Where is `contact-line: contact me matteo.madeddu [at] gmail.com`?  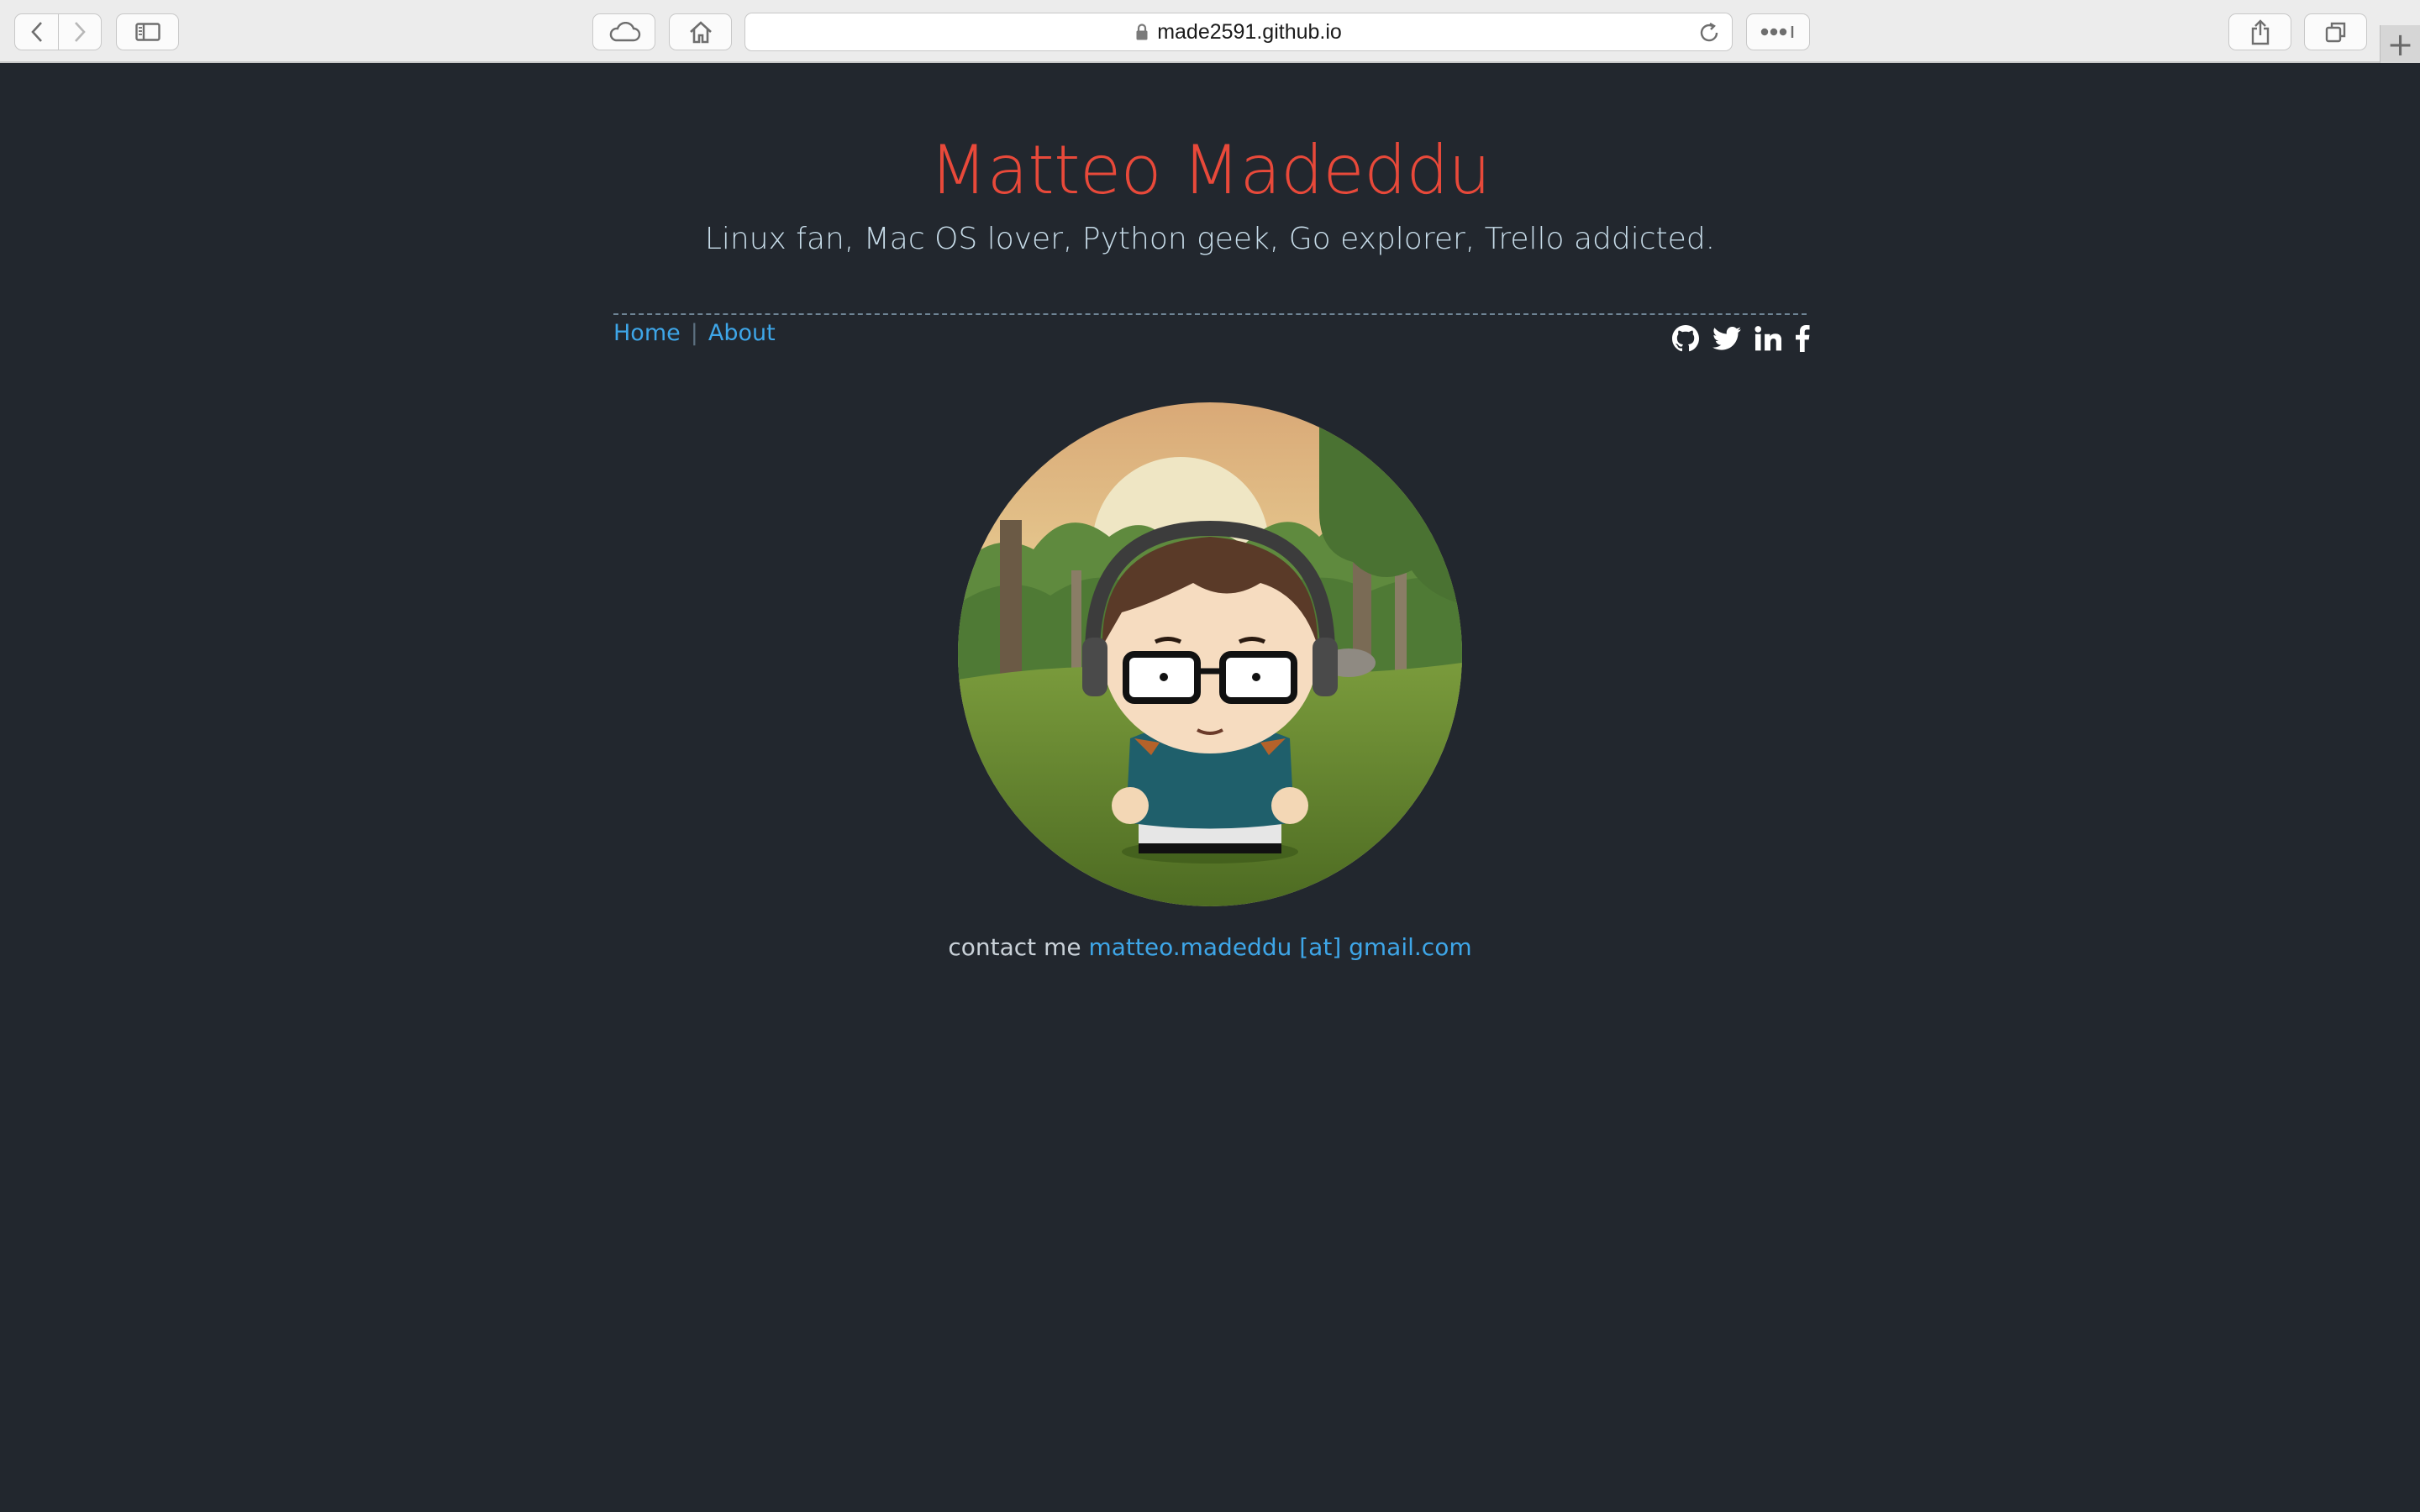
contact-line: contact me matteo.madeddu [at] gmail.com is located at coordinates (1210, 947).